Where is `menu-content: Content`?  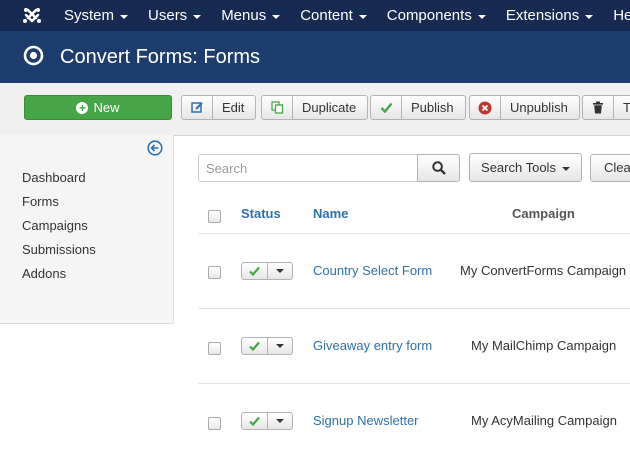 menu-content: Content is located at coordinates (333, 15).